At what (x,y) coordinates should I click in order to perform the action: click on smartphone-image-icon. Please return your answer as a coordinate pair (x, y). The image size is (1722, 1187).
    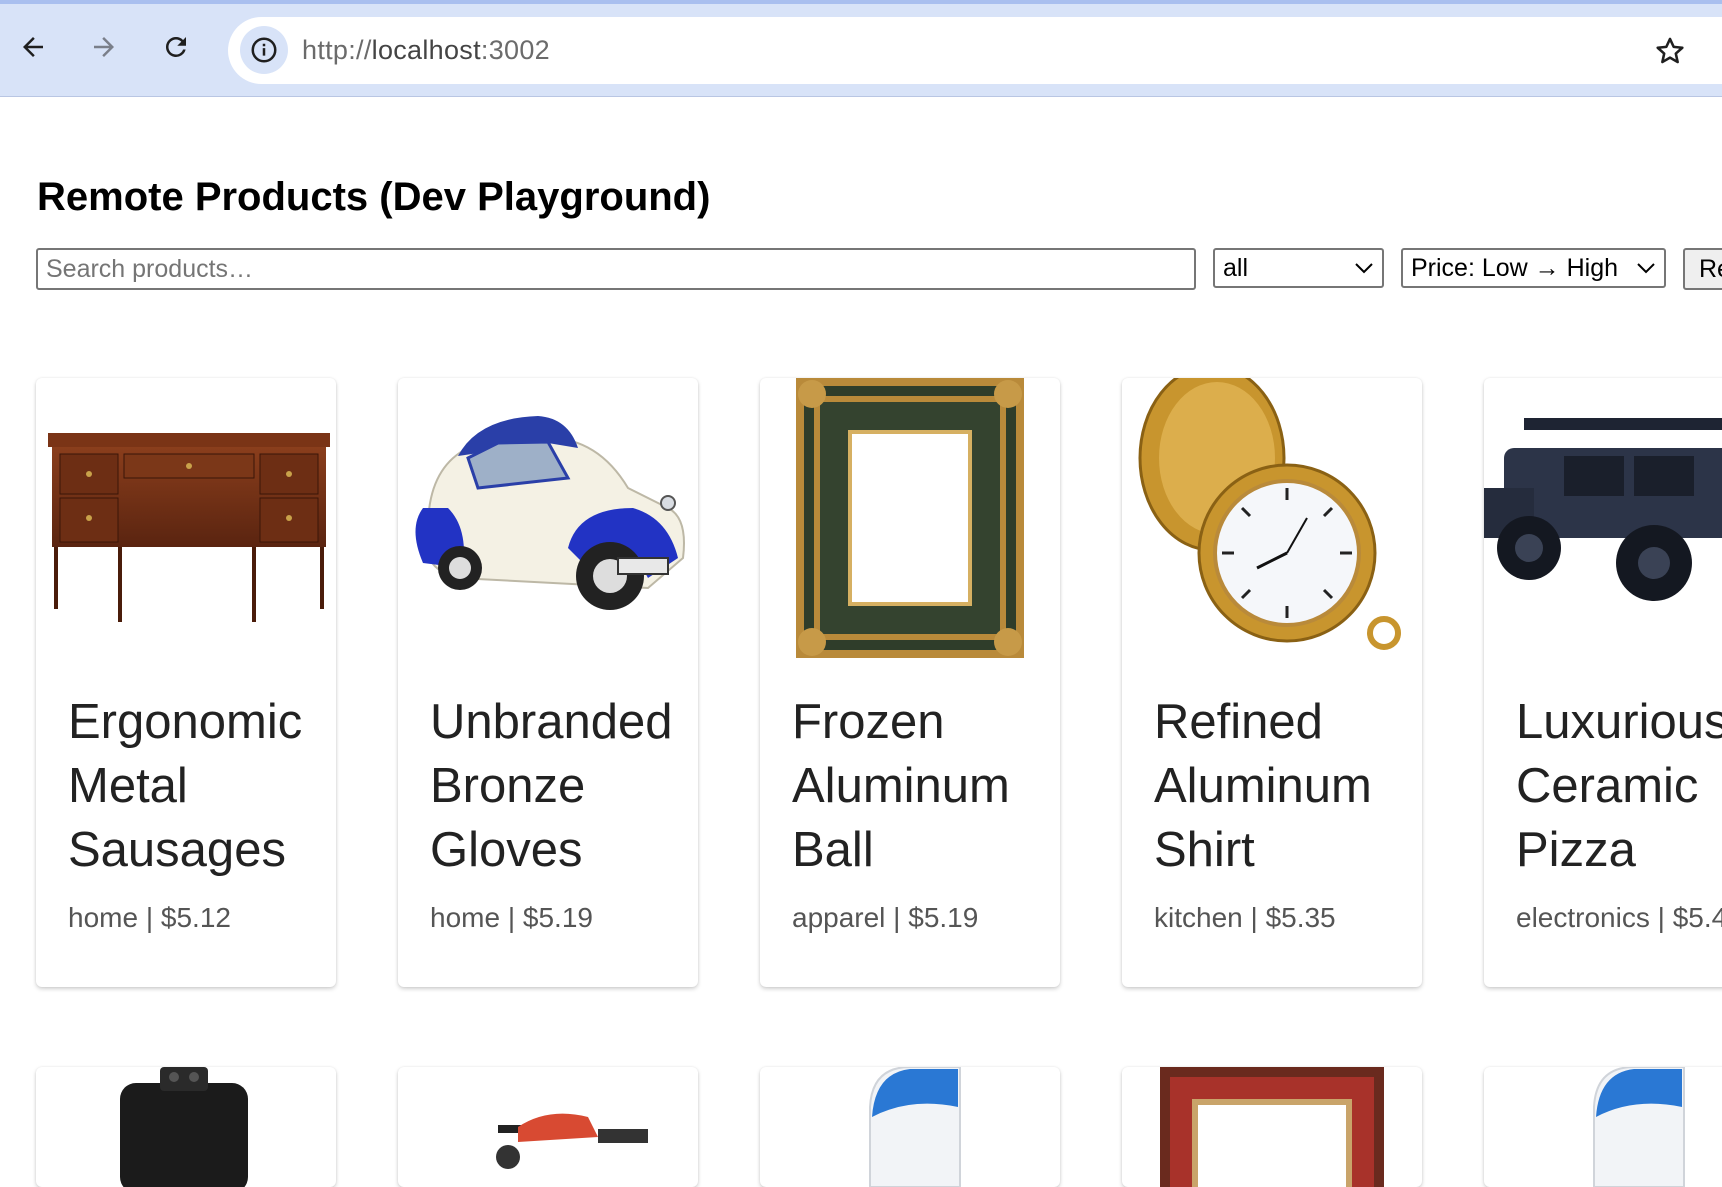
    Looking at the image, I should click on (184, 1127).